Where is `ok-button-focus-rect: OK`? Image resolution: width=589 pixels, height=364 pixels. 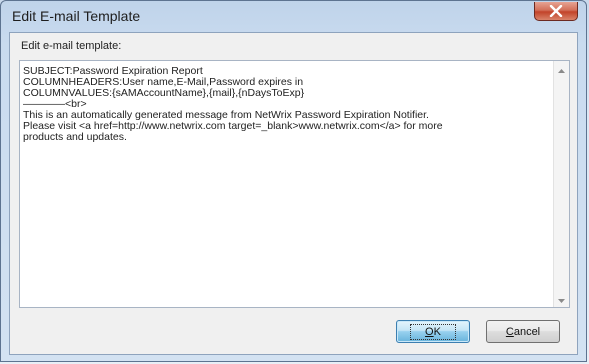 ok-button-focus-rect: OK is located at coordinates (433, 331).